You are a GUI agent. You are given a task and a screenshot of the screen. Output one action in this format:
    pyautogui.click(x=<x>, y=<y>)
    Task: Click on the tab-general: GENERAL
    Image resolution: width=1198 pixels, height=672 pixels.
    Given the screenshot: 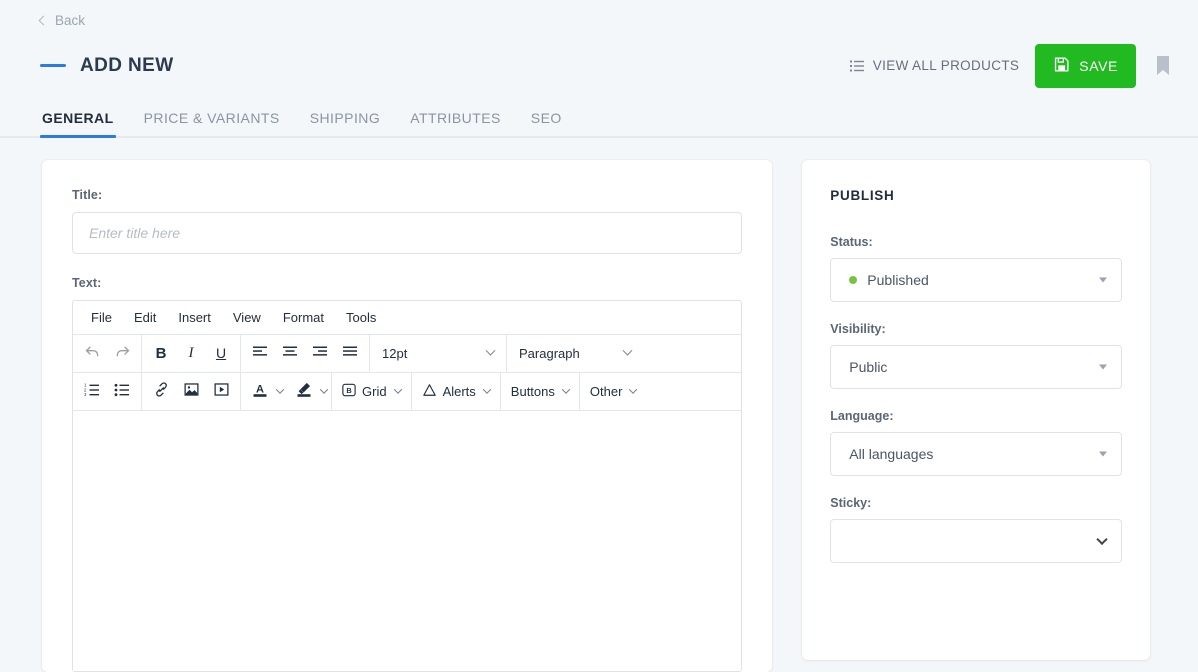 What is the action you would take?
    pyautogui.click(x=78, y=124)
    